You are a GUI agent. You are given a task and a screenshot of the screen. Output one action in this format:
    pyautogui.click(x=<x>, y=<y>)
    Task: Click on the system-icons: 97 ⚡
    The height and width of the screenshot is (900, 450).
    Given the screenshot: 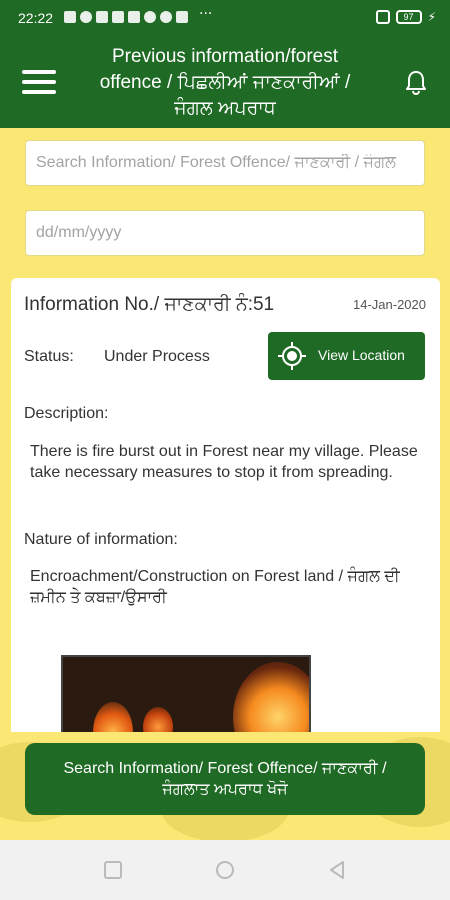 What is the action you would take?
    pyautogui.click(x=405, y=17)
    